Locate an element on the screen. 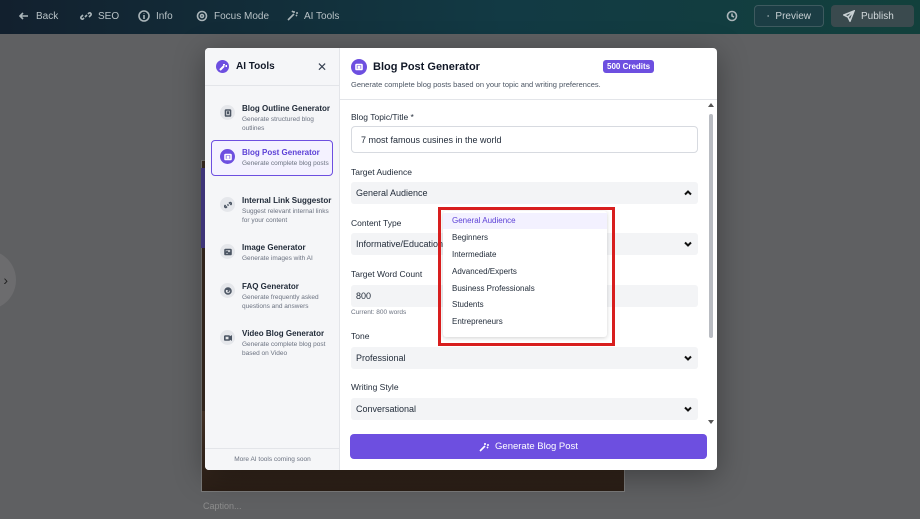  ai-tools-button: AI Tools is located at coordinates (312, 16).